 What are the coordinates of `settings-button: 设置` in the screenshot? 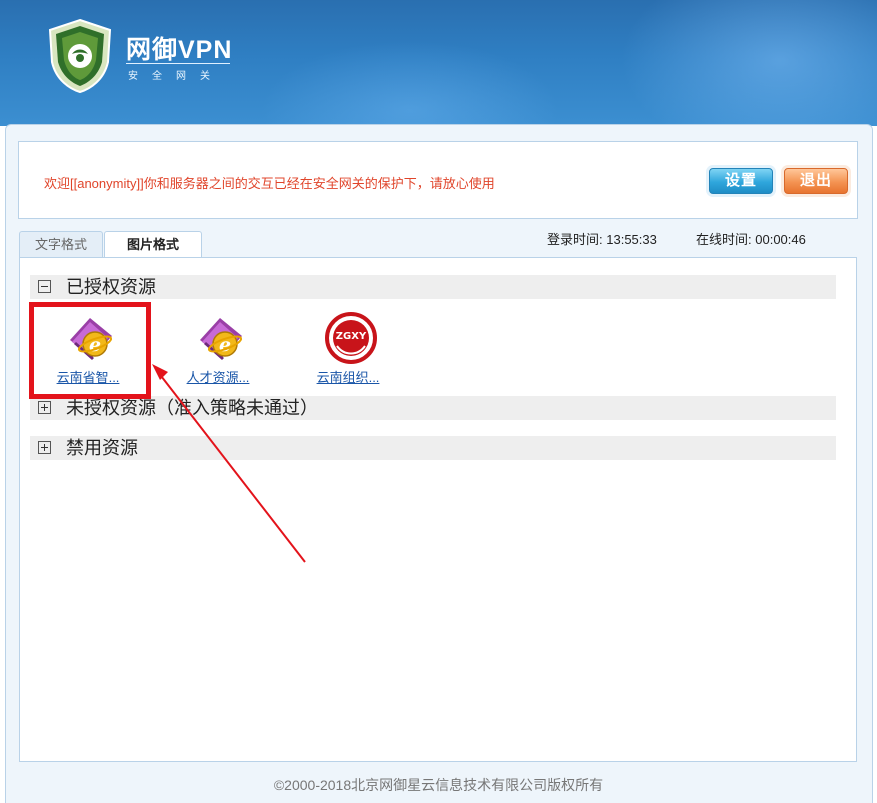 It's located at (741, 181).